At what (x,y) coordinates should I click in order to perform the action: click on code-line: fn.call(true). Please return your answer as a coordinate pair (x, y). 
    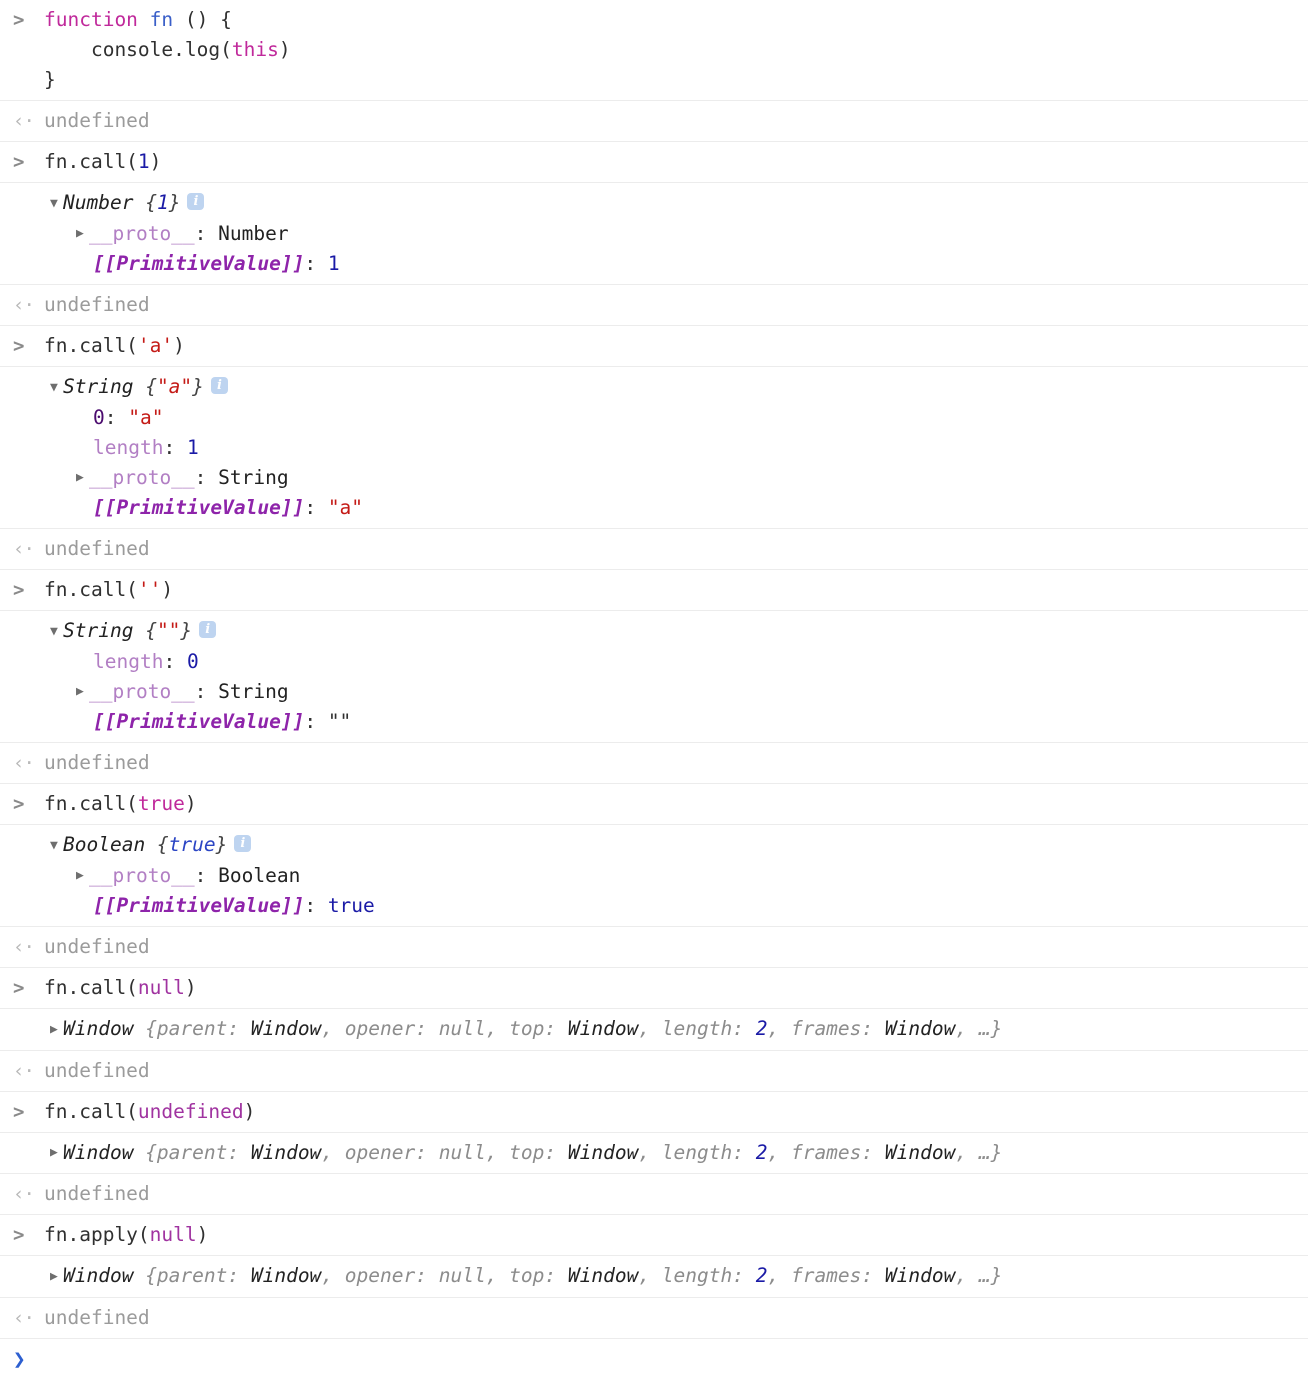
    Looking at the image, I should click on (676, 804).